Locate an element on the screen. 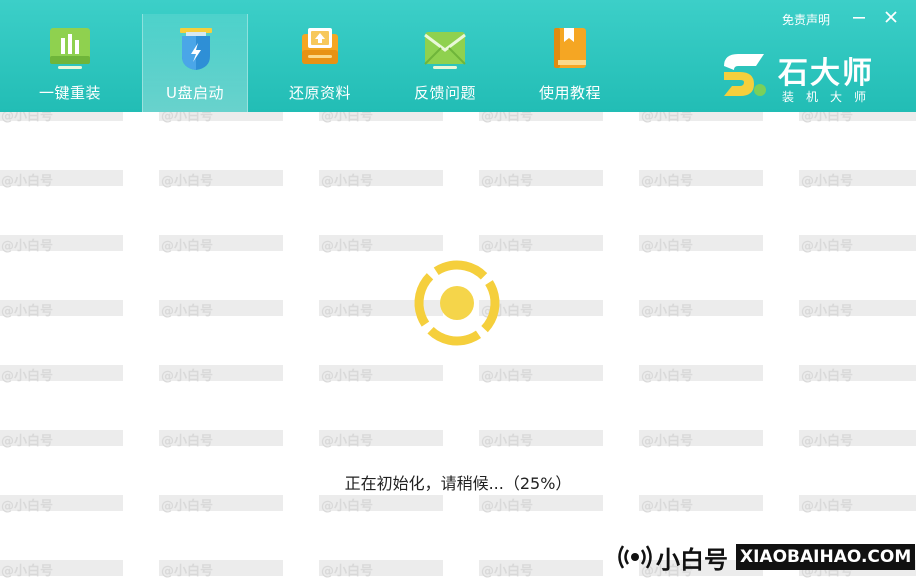 Image resolution: width=916 pixels, height=578 pixels. nav-item-feedback: 反馈问题 is located at coordinates (445, 63).